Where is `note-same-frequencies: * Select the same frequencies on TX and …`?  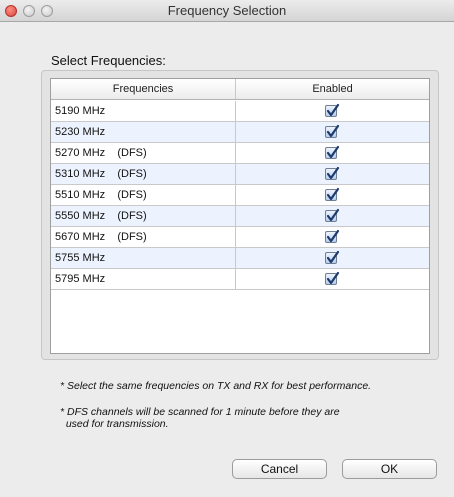 note-same-frequencies: * Select the same frequencies on TX and … is located at coordinates (216, 386).